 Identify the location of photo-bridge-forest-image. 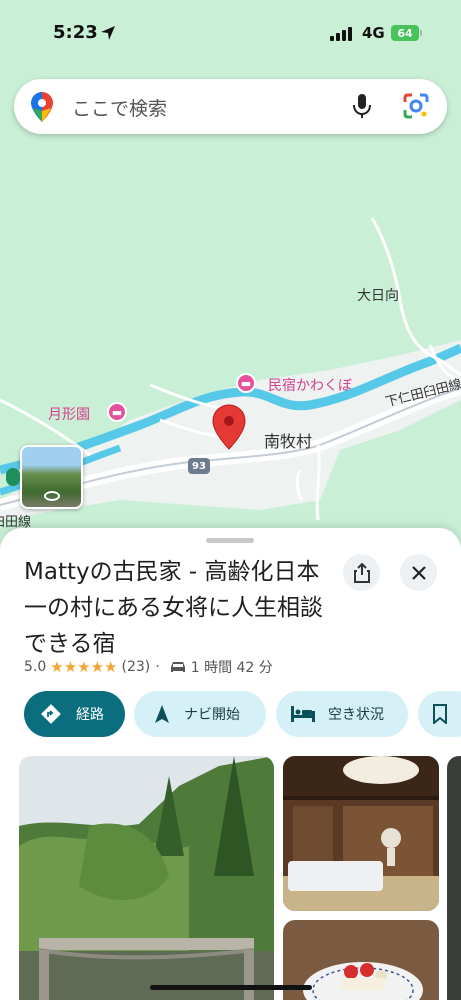
(146, 878).